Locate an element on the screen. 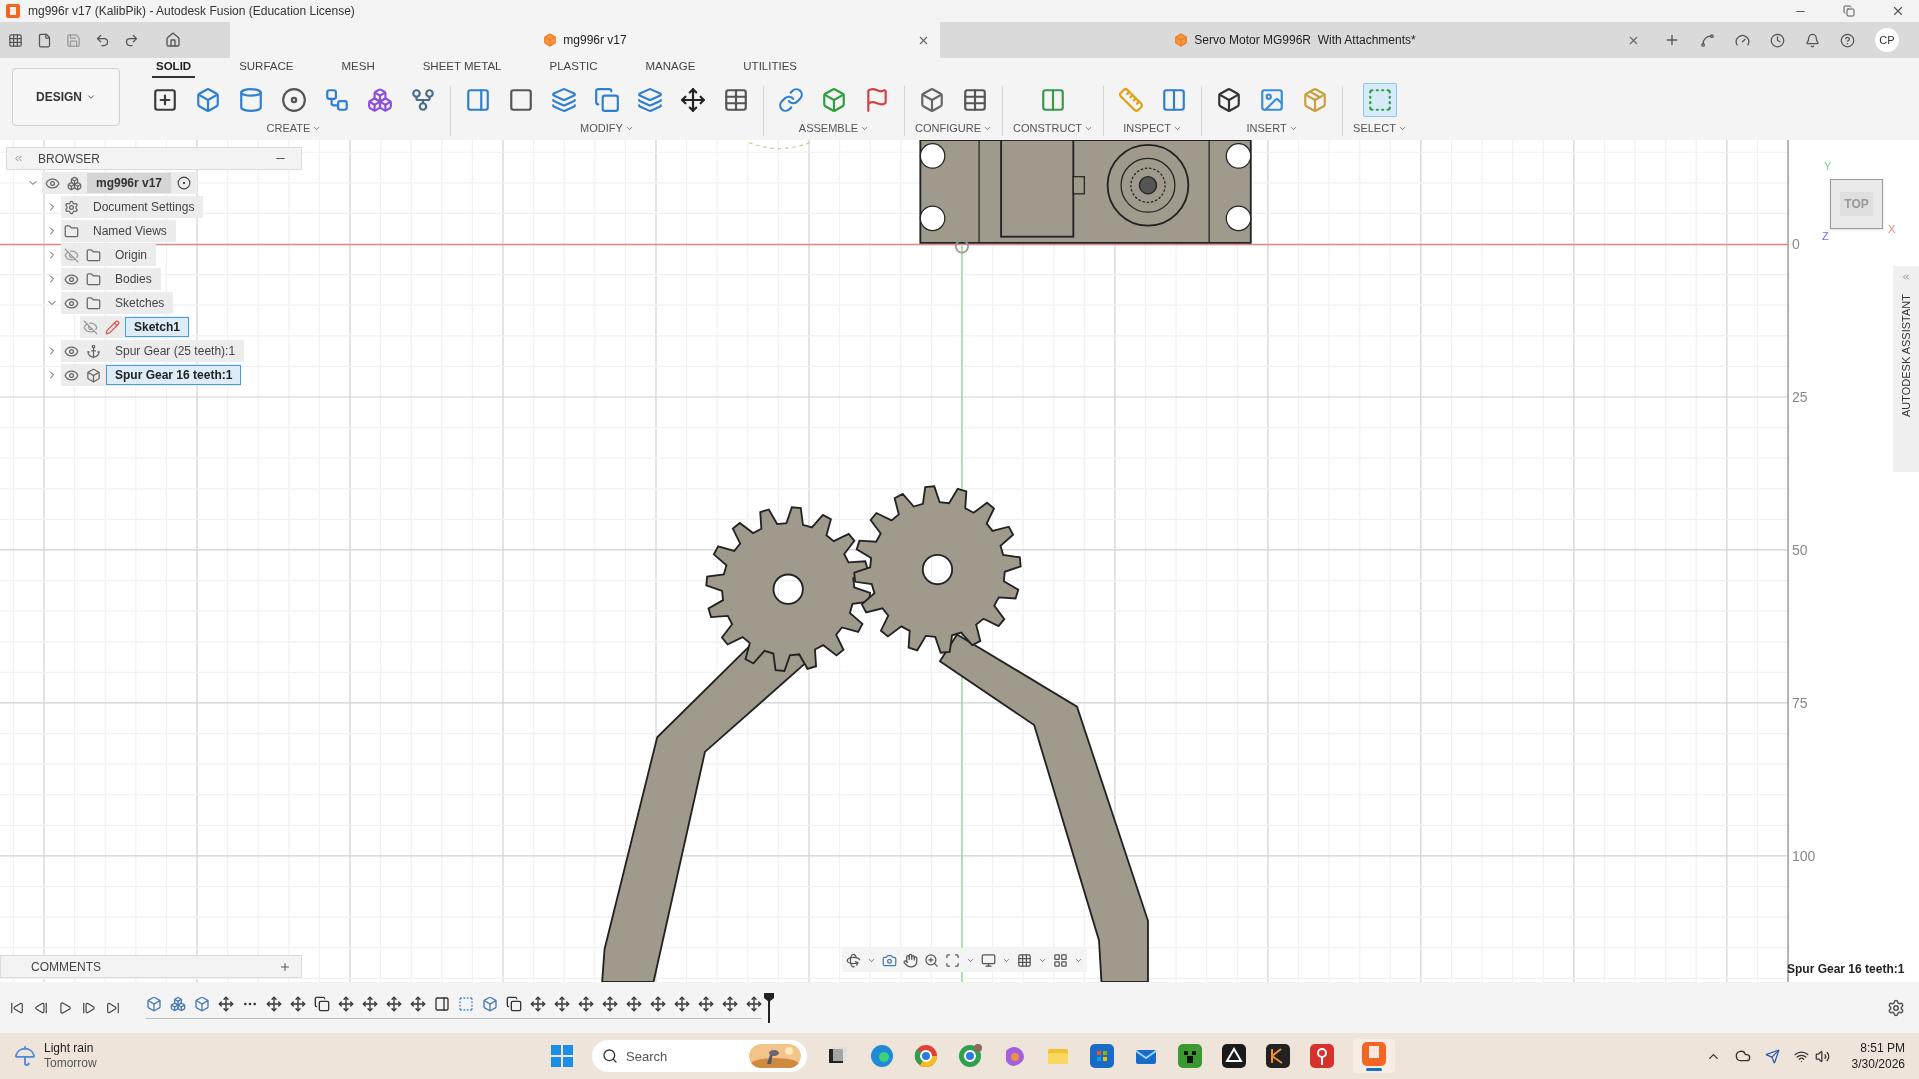 The height and width of the screenshot is (1079, 1919). hand-icon is located at coordinates (910, 960).